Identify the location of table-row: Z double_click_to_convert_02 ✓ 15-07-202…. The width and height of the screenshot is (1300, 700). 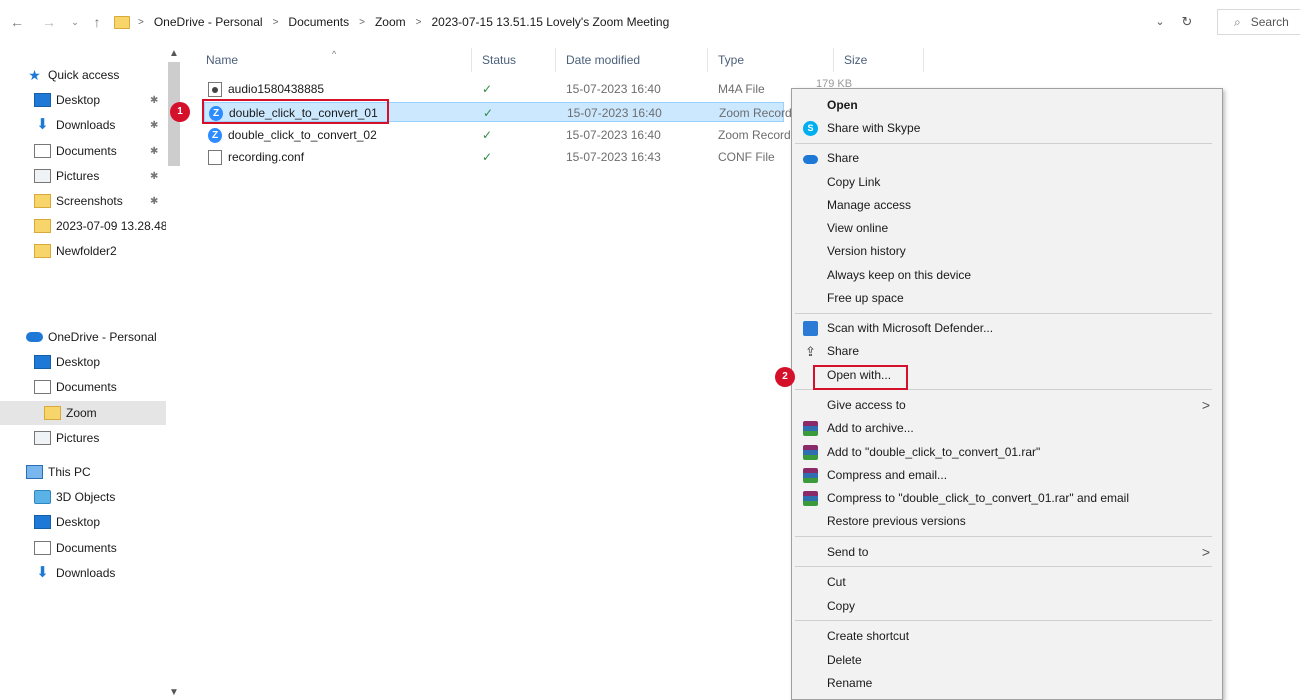
(501, 135).